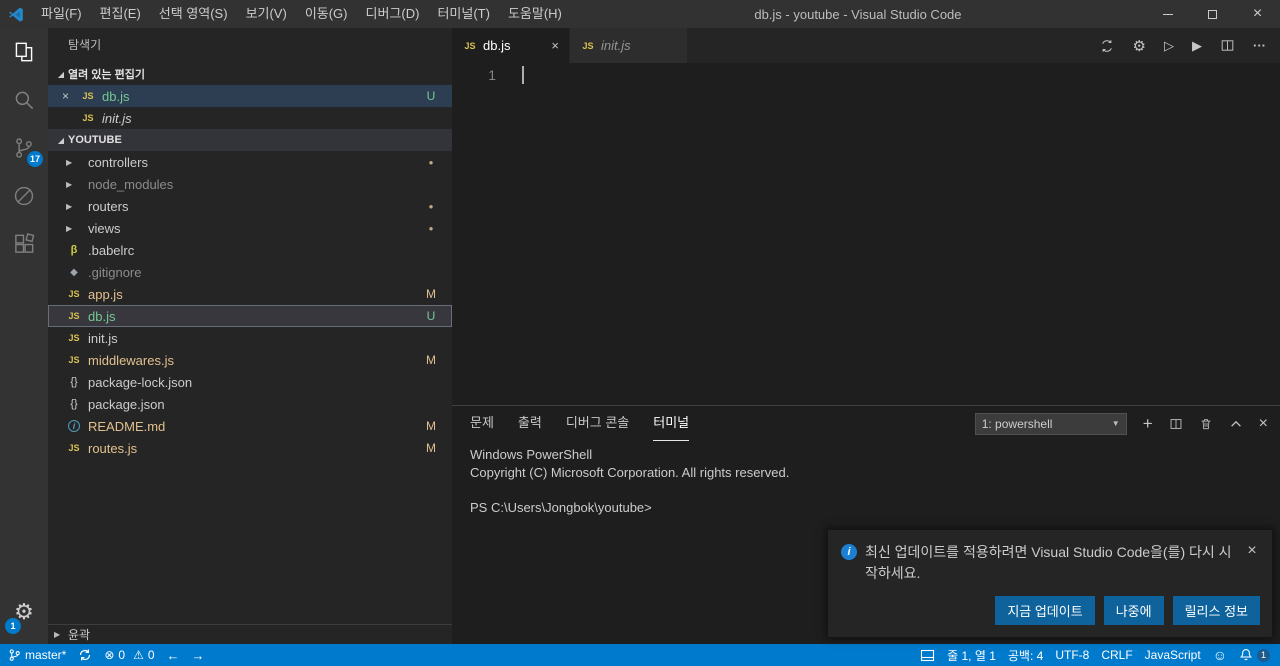  I want to click on tree-item-node_modules: ▶ node_modules, so click(250, 184).